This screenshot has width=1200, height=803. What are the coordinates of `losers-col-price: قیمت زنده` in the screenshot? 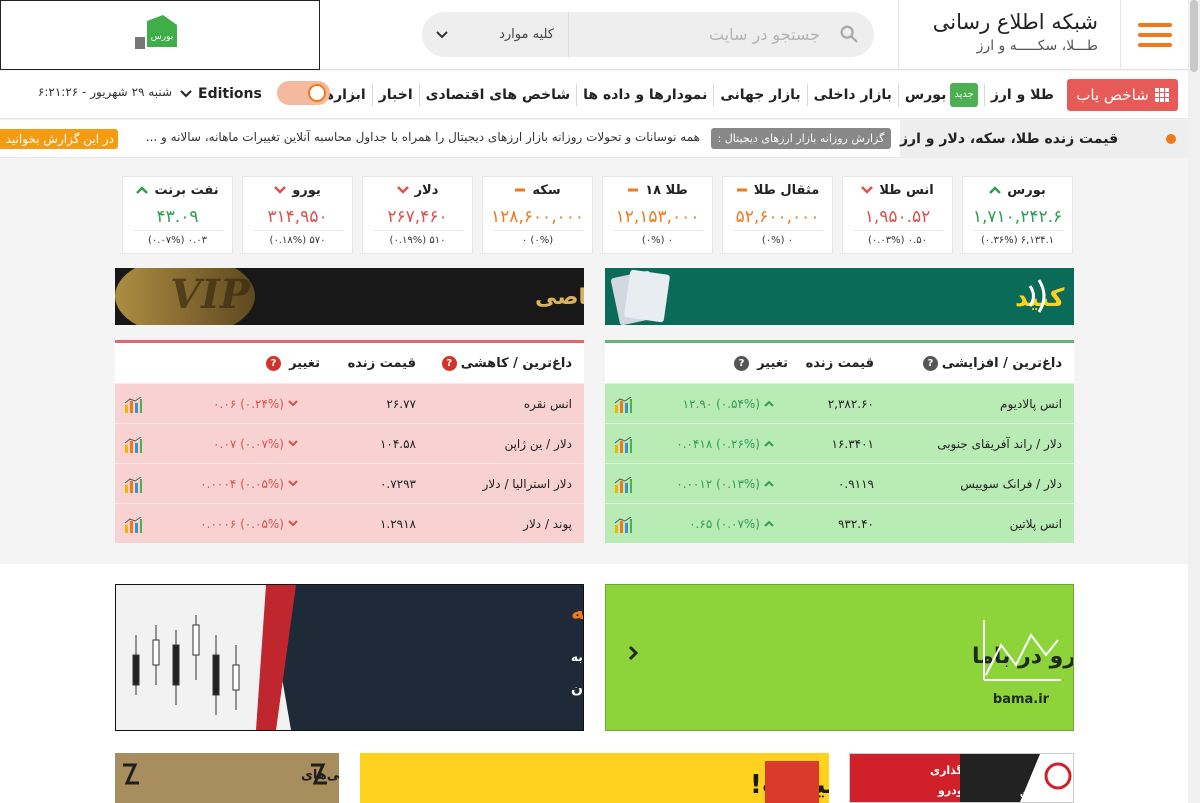 It's located at (381, 363).